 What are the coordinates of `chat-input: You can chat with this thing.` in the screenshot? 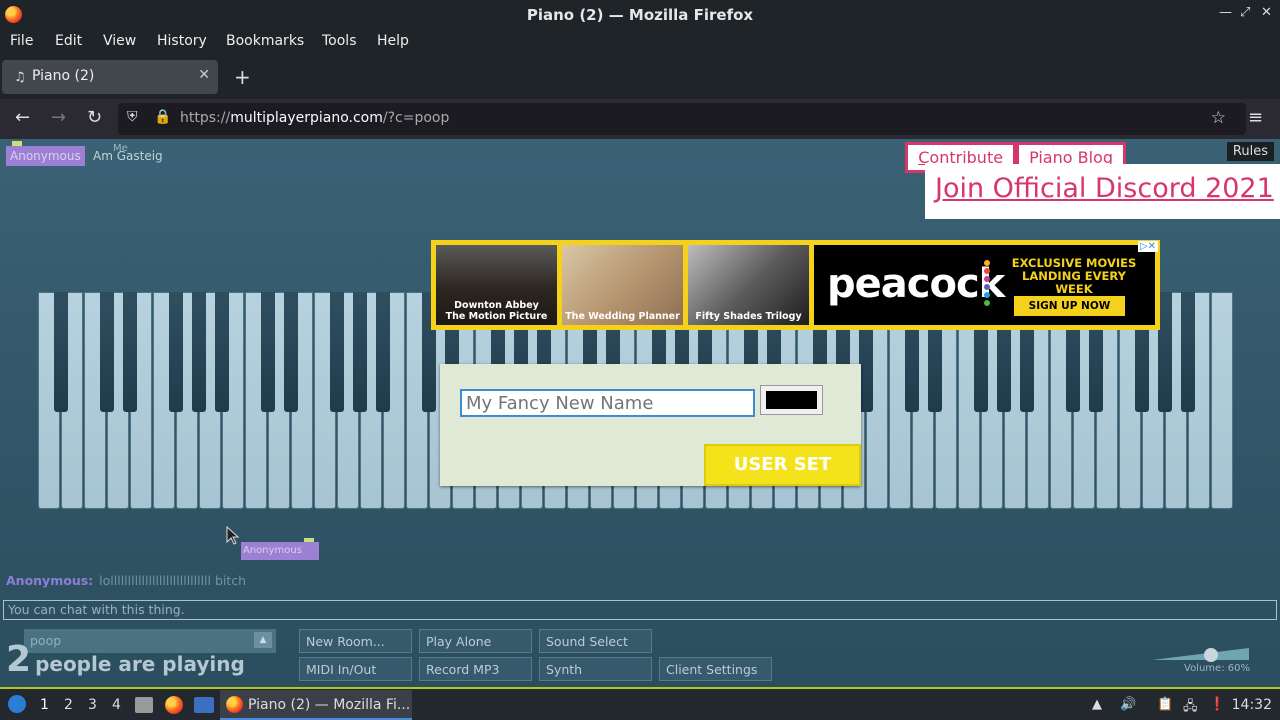 It's located at (640, 610).